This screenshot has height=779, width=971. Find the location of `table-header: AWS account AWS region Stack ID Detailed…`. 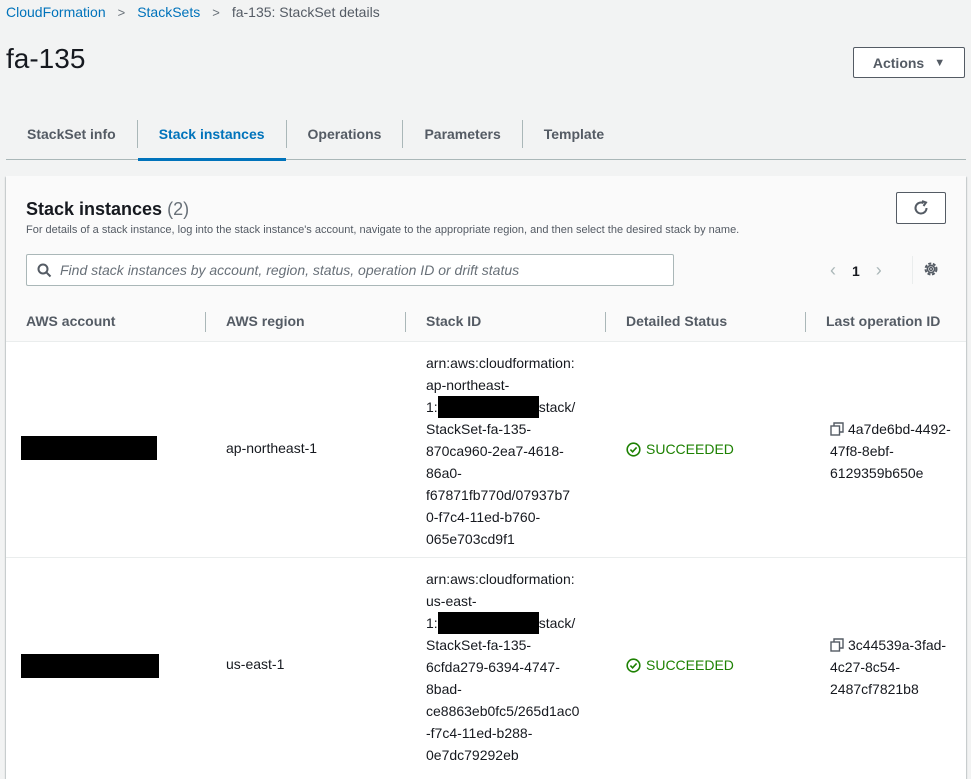

table-header: AWS account AWS region Stack ID Detailed… is located at coordinates (486, 321).